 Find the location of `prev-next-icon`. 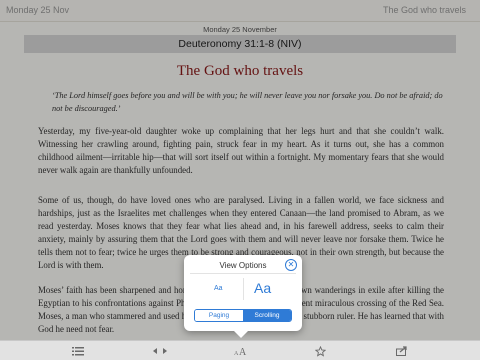

prev-next-icon is located at coordinates (160, 351).